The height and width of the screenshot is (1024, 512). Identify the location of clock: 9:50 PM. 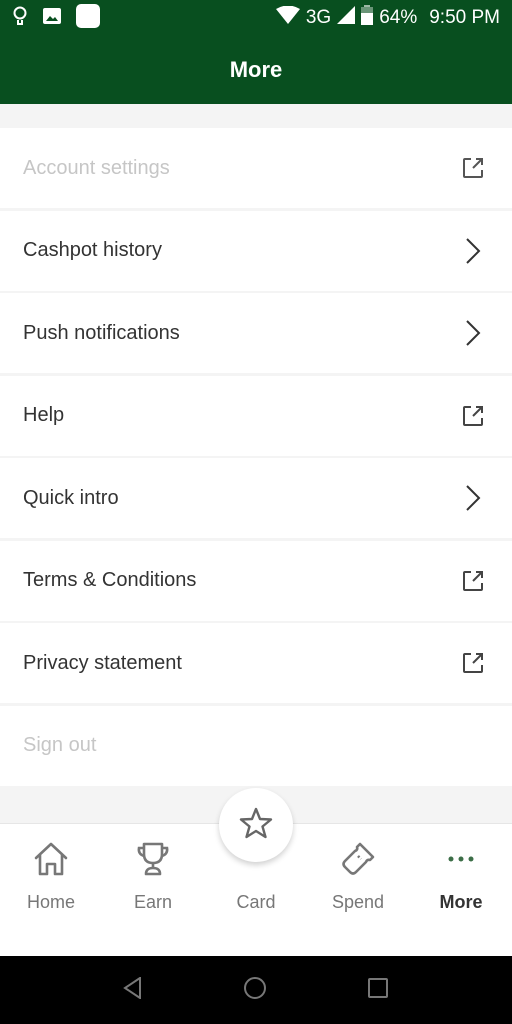
(464, 17).